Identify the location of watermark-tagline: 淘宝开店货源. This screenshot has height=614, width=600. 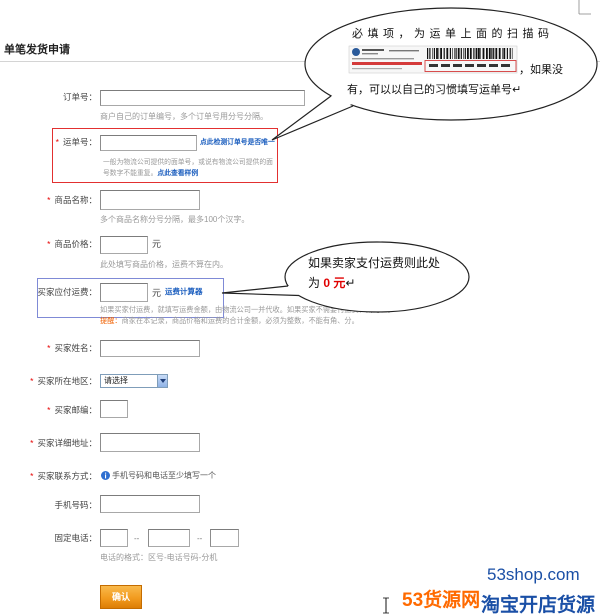
(538, 604).